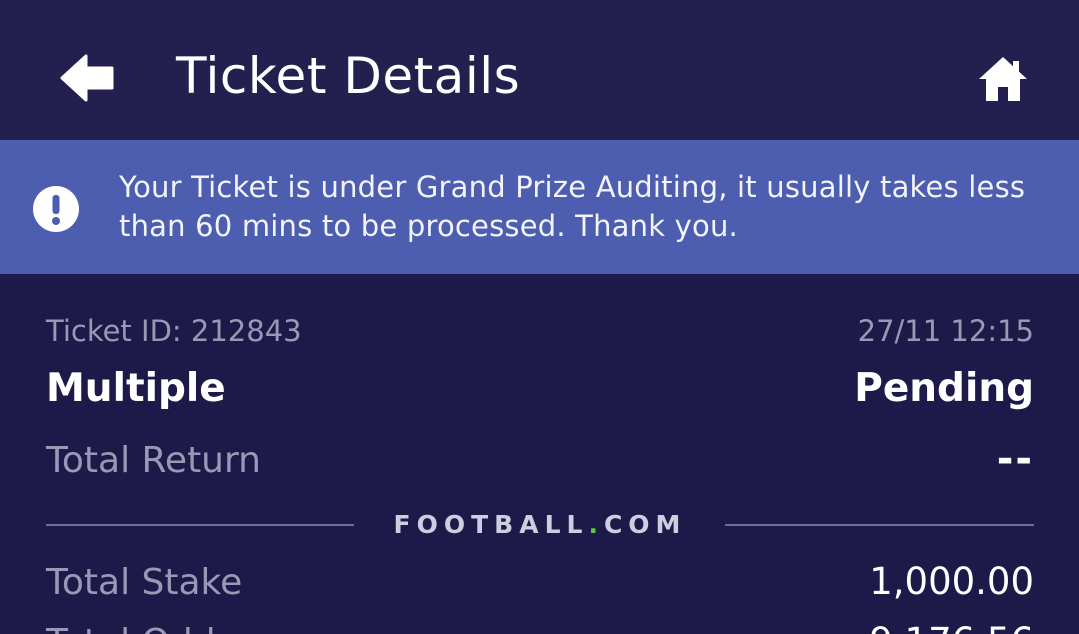 The width and height of the screenshot is (1079, 634). I want to click on back-button, so click(88, 78).